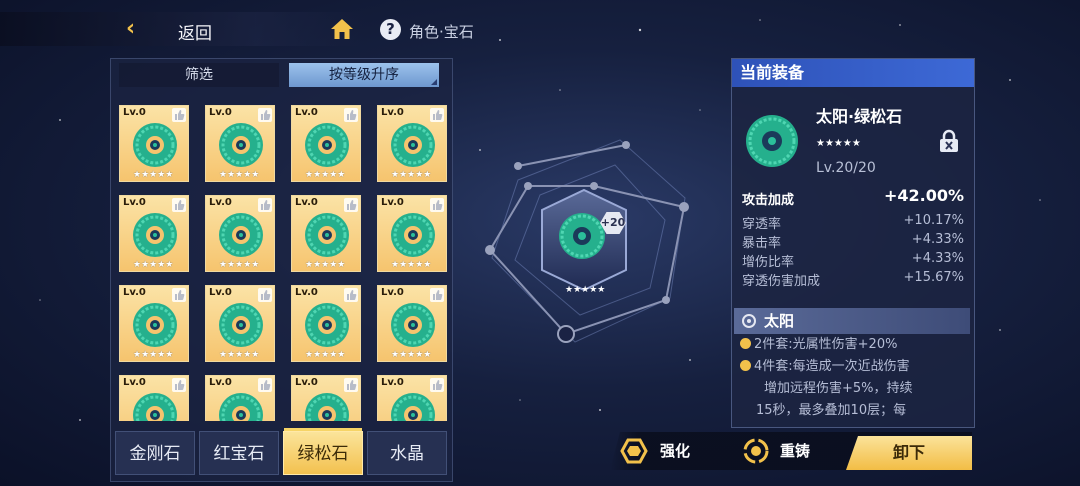 This screenshot has height=486, width=1080. Describe the element at coordinates (846, 168) in the screenshot. I see `gem-level: Lv.20/20` at that location.